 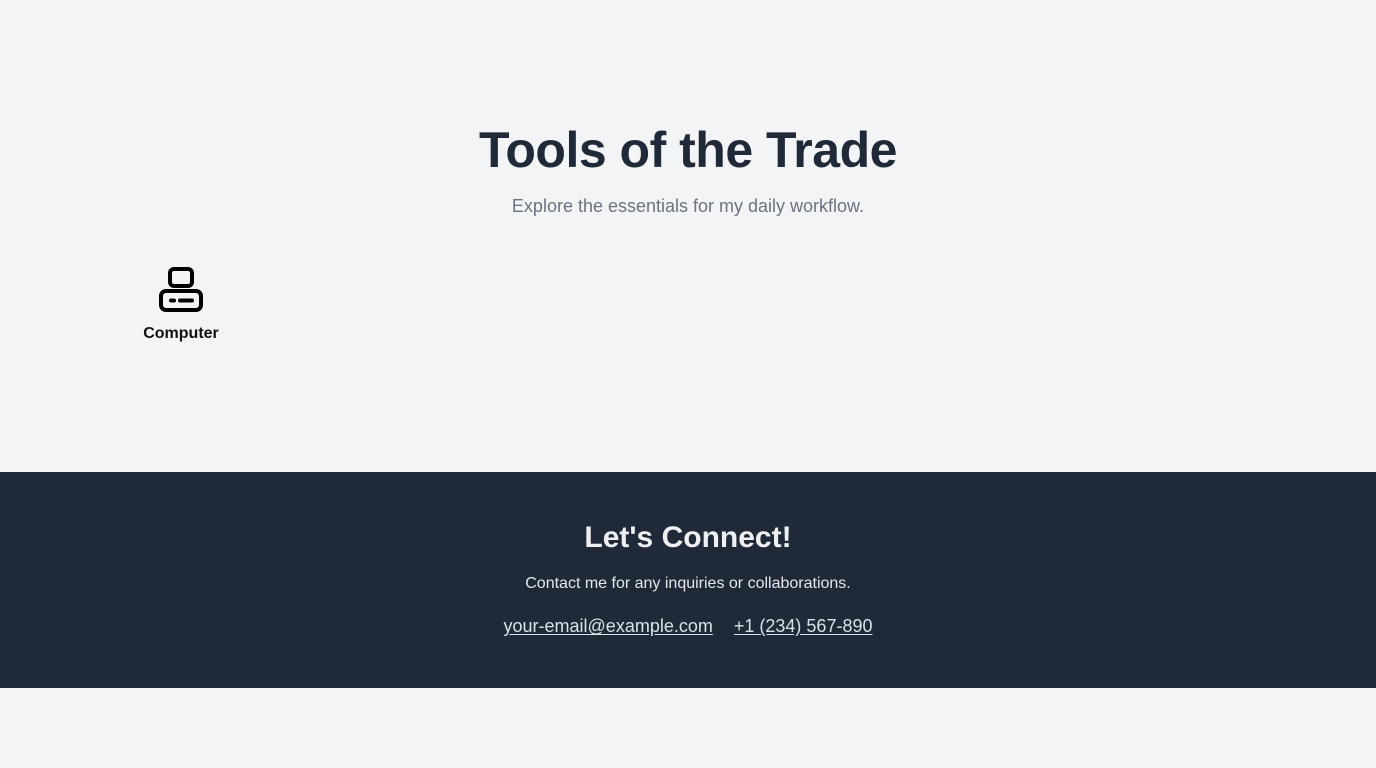 What do you see at coordinates (688, 537) in the screenshot?
I see `contact-title: Let's Connect!` at bounding box center [688, 537].